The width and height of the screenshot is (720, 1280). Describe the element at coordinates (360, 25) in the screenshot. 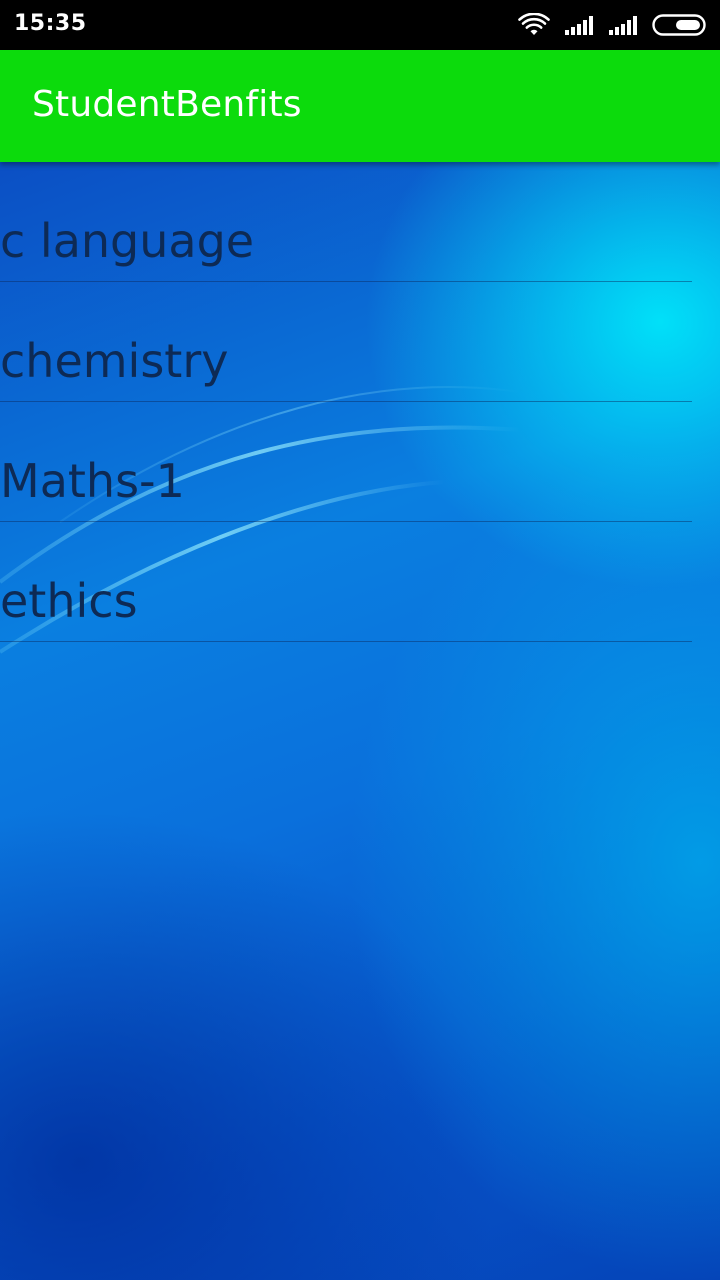

I see `status-bar: 15:35` at that location.